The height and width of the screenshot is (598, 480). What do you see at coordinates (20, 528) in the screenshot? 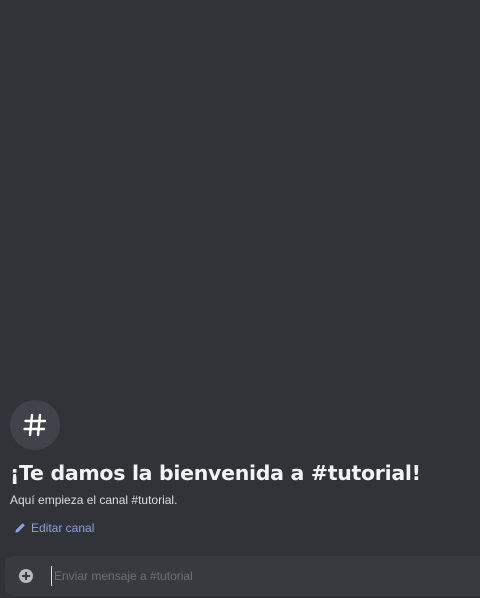
I see `pencil-icon` at bounding box center [20, 528].